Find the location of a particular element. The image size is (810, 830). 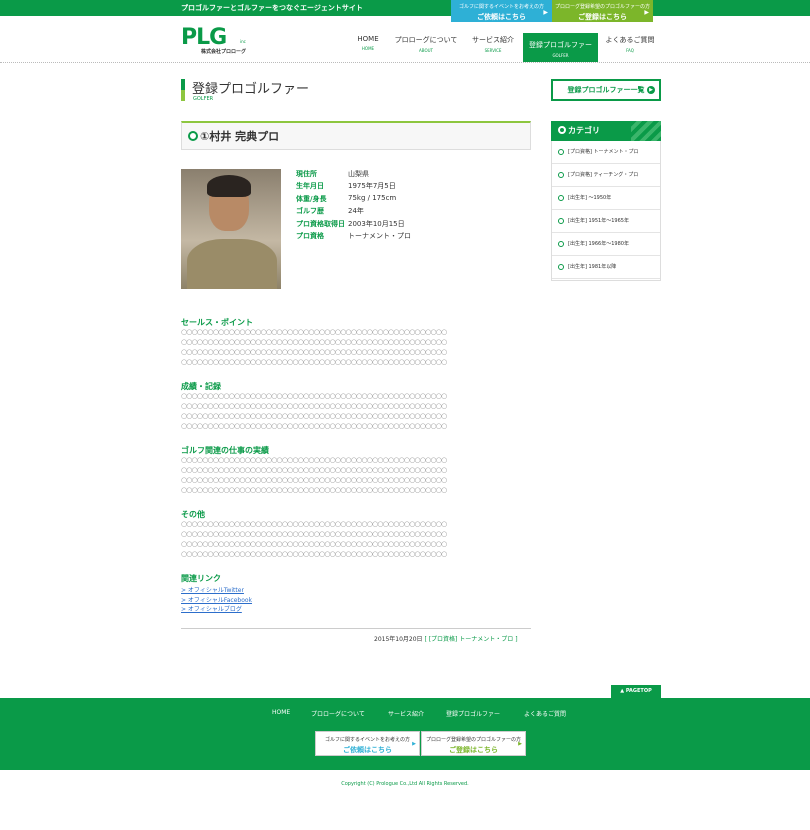

page-title: 登録プロゴルファー is located at coordinates (251, 89).